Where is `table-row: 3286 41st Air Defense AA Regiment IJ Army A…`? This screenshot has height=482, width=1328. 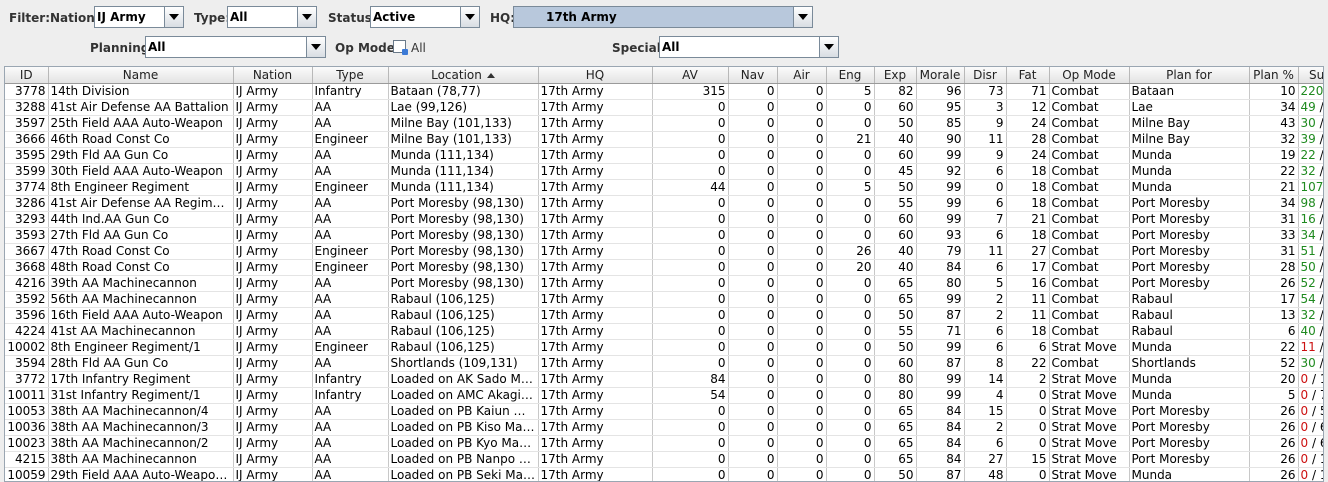 table-row: 3286 41st Air Defense AA Regiment IJ Army A… is located at coordinates (664, 203).